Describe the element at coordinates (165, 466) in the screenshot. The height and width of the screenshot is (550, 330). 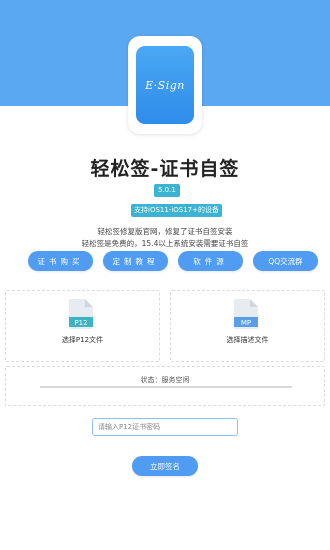
I see `sign-now-button: 立即签名` at that location.